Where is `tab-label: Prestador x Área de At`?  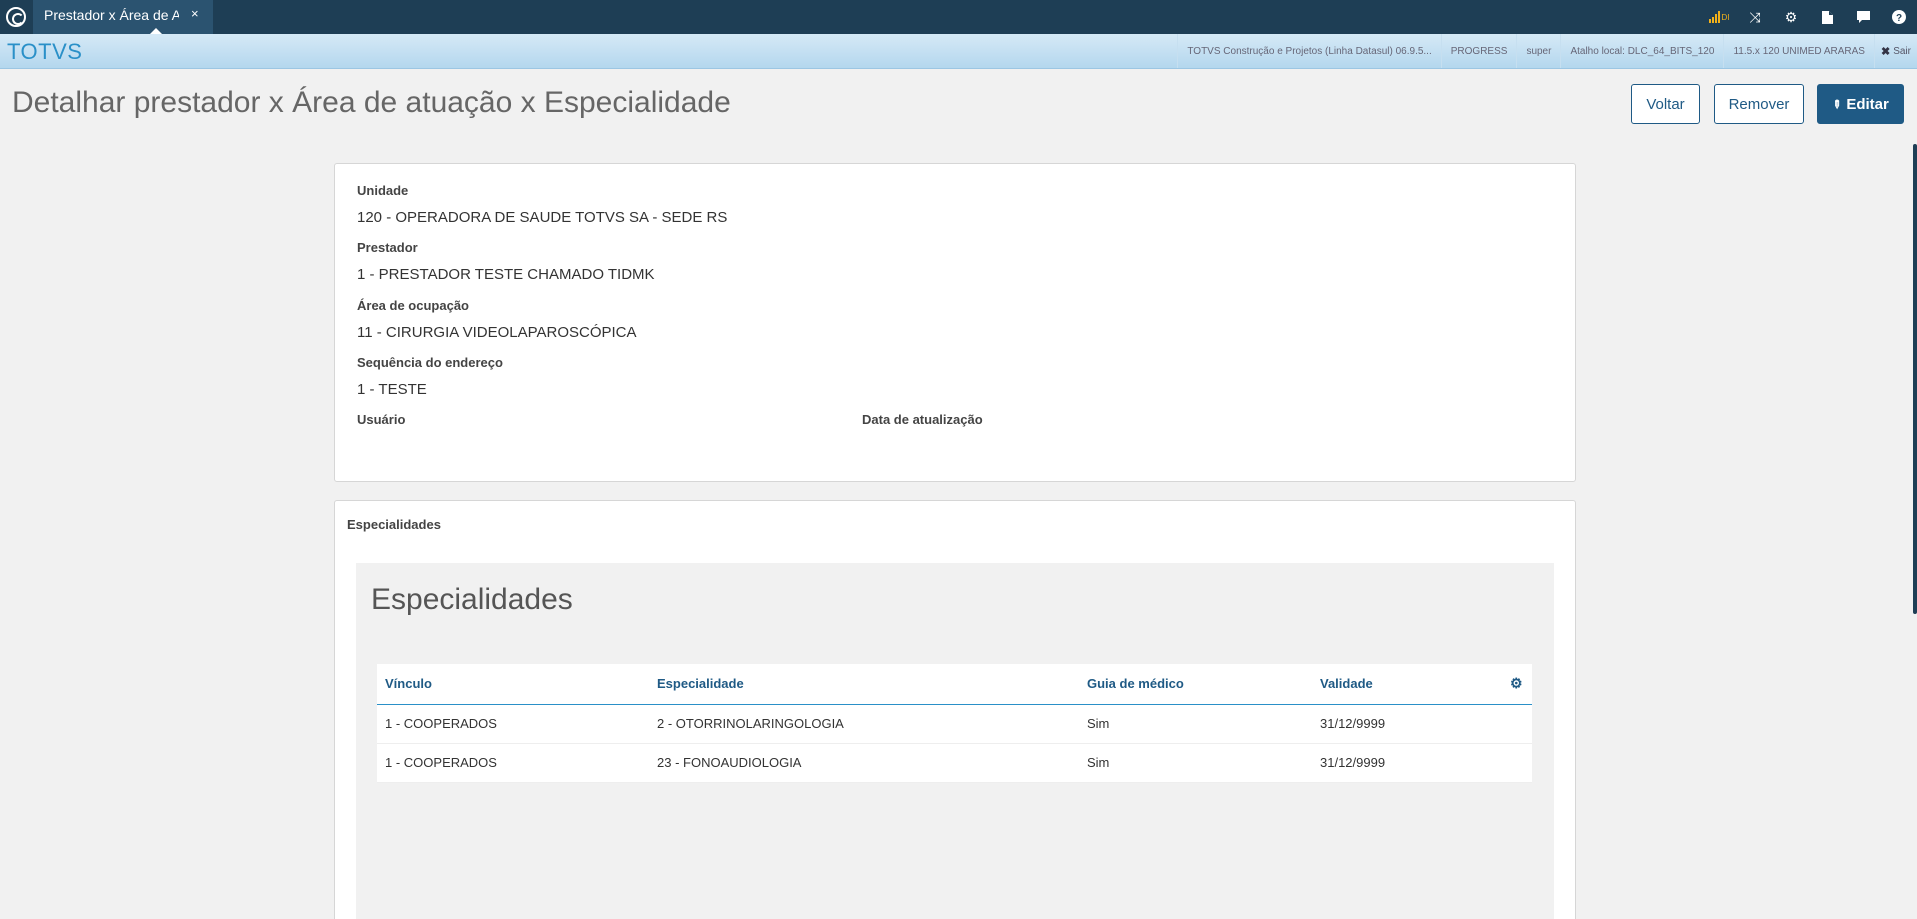
tab-label: Prestador x Área de At is located at coordinates (111, 15).